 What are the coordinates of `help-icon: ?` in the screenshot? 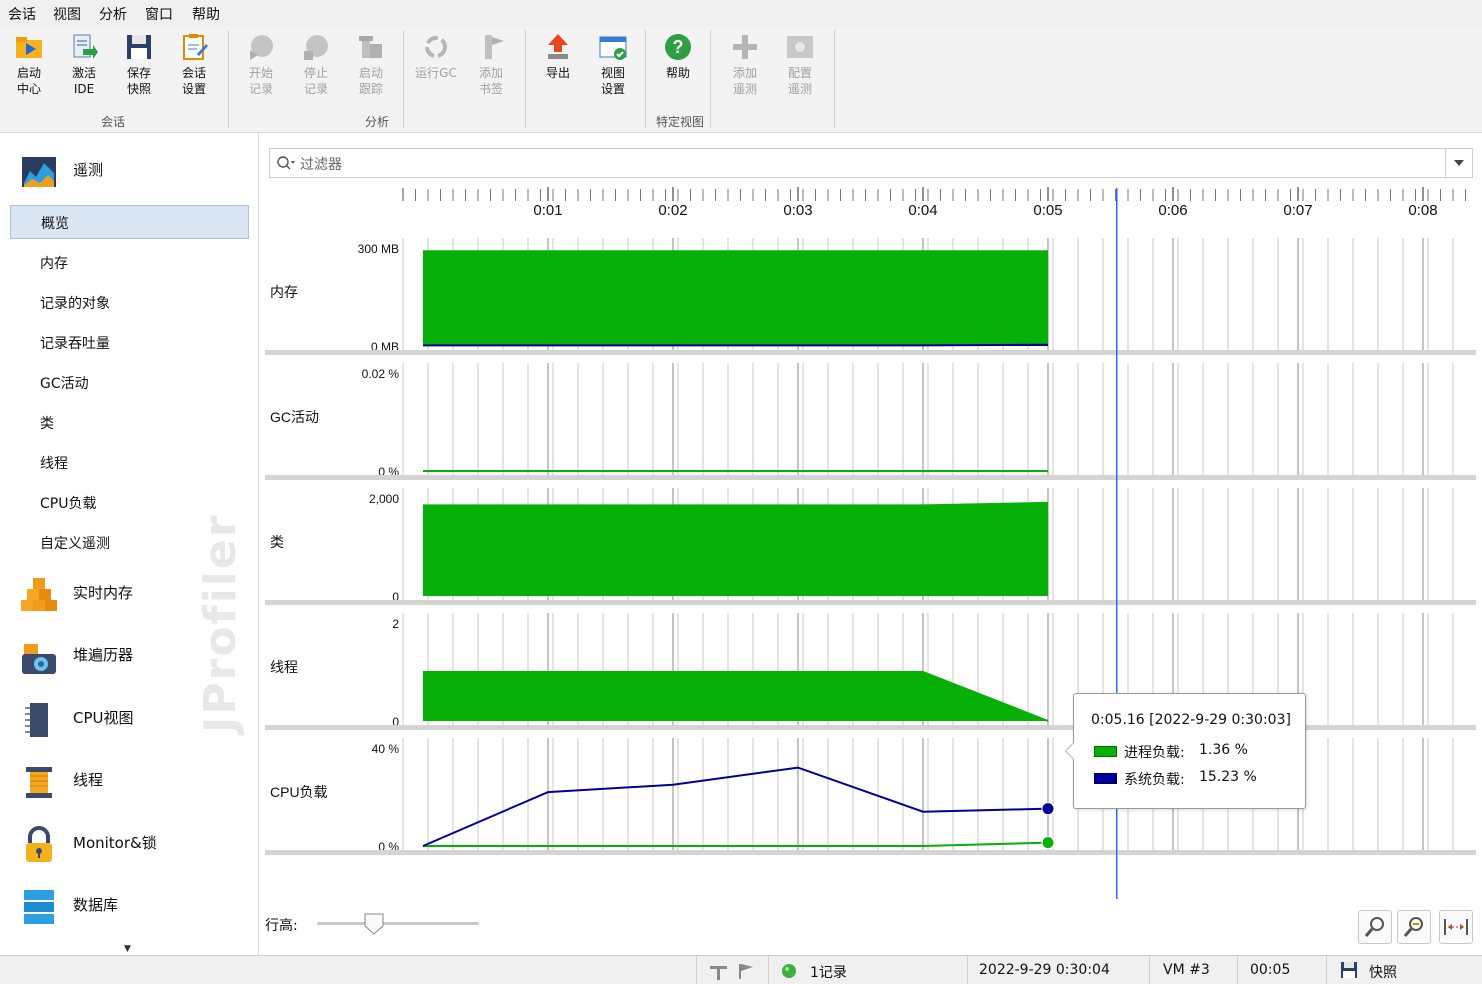 It's located at (678, 47).